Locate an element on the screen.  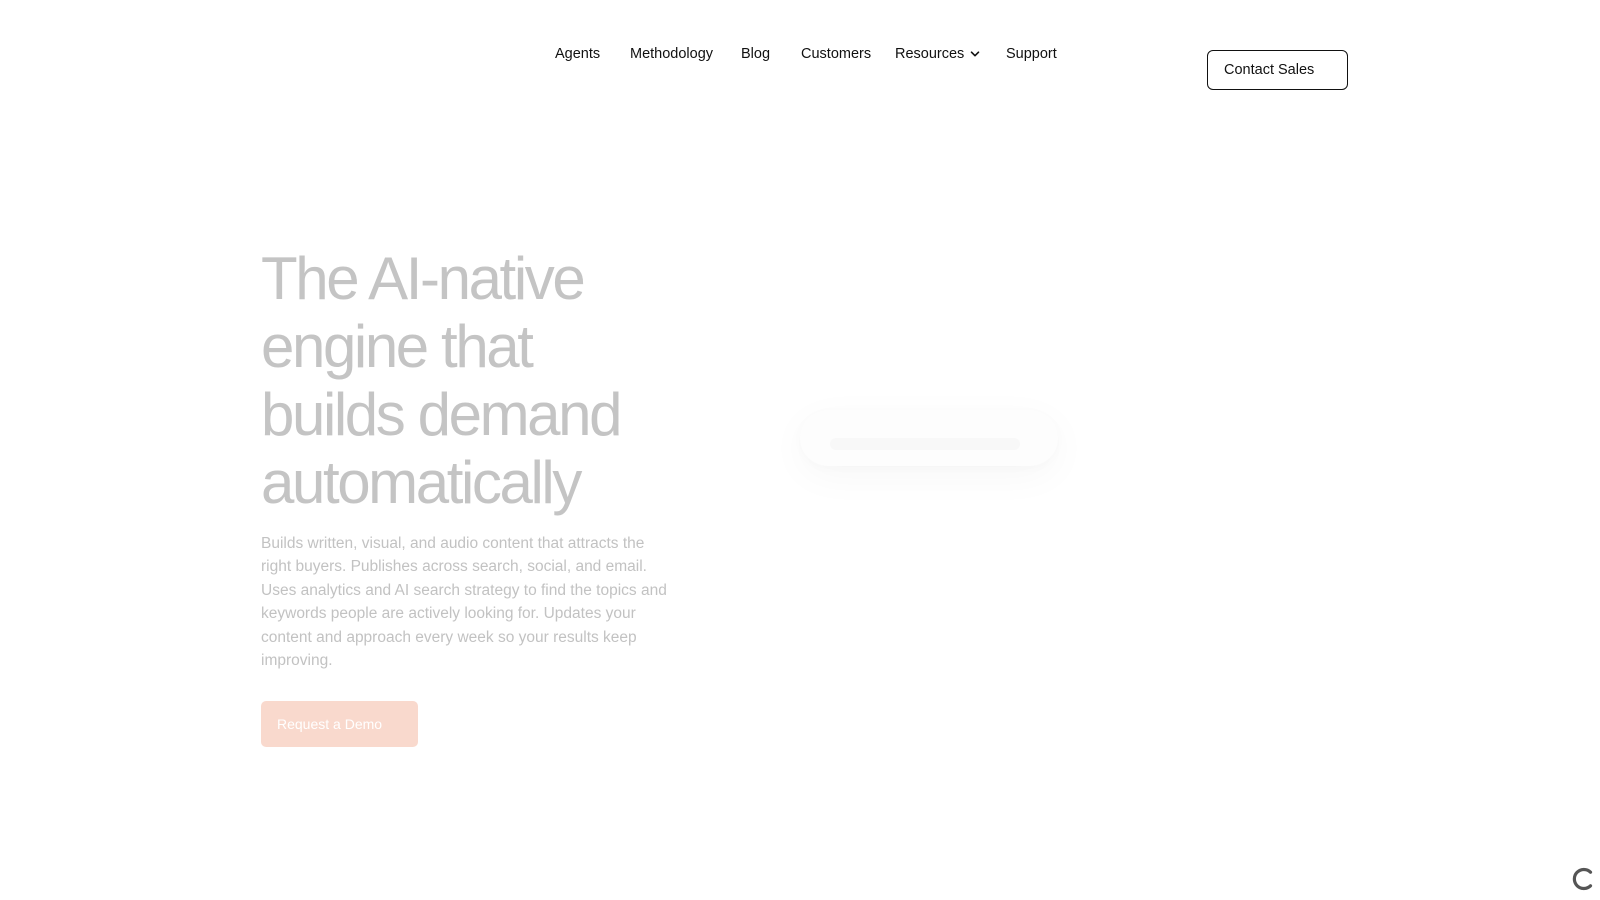
nav-item-blog: Blog is located at coordinates (755, 54).